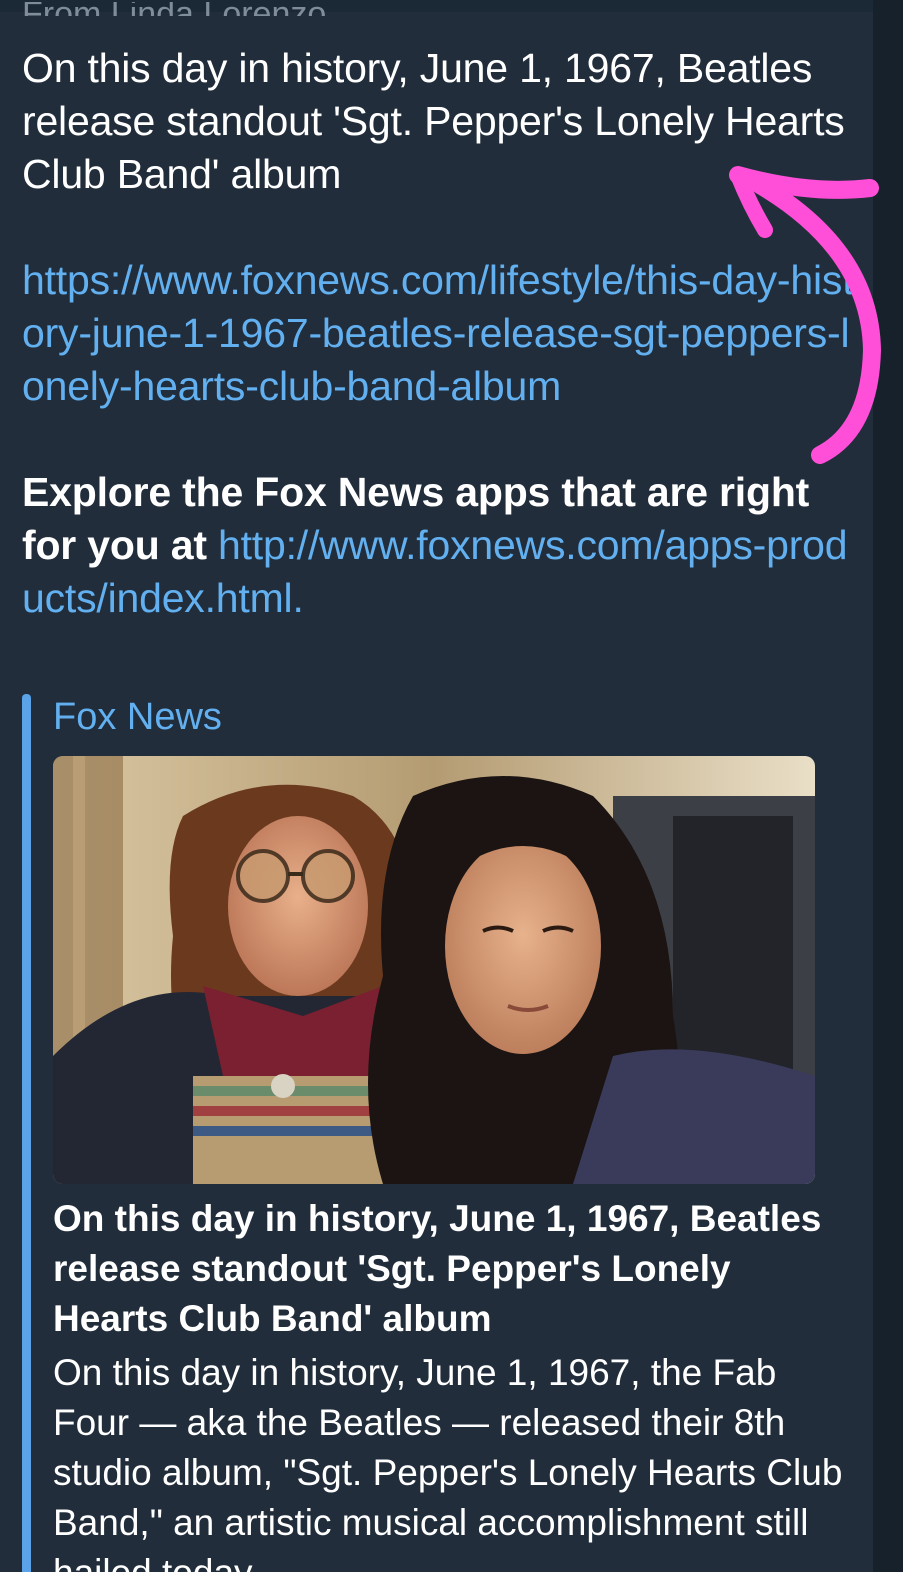 The image size is (903, 1572). Describe the element at coordinates (174, 9) in the screenshot. I see `sender-name: From Linda Lorenzo` at that location.